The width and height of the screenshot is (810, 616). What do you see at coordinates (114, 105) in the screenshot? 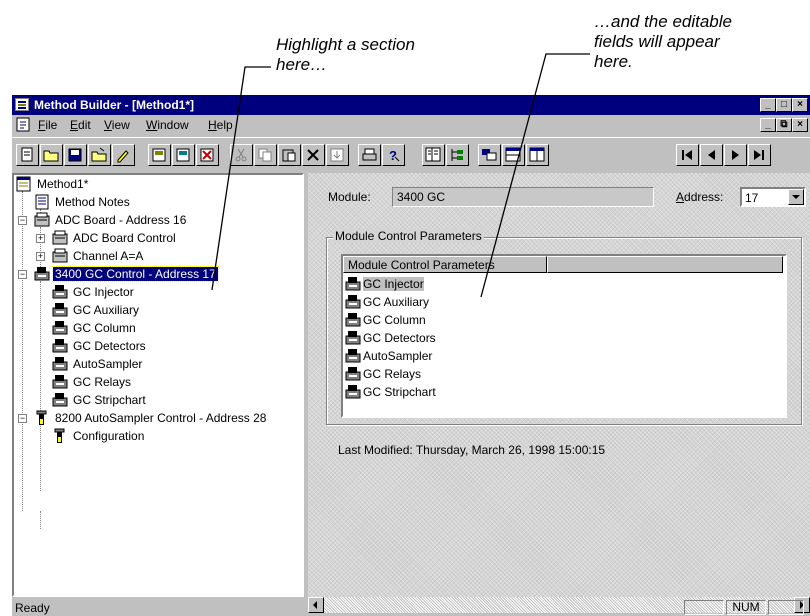
I see `window-title: Method Builder - [Method1*]` at bounding box center [114, 105].